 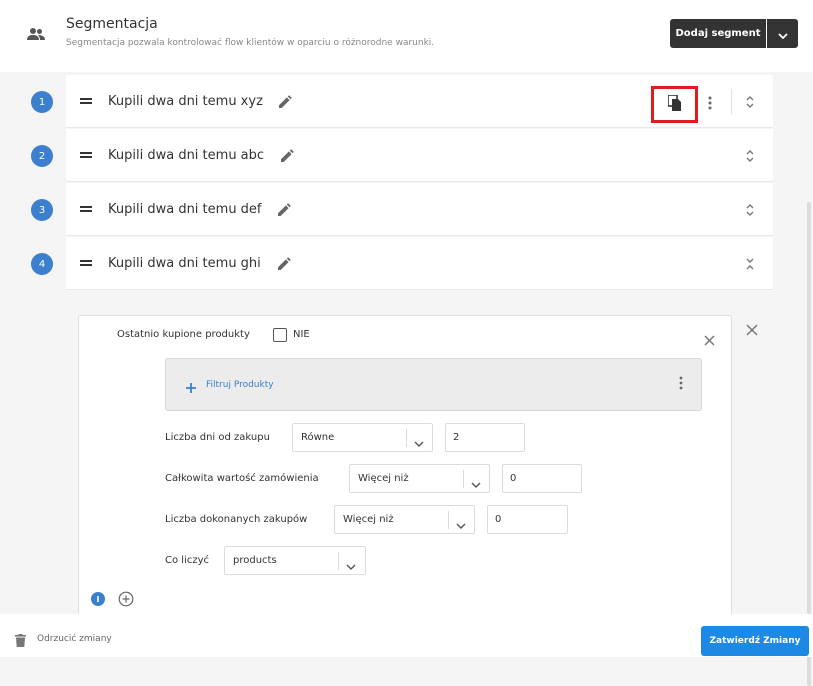 What do you see at coordinates (718, 33) in the screenshot?
I see `add-segment-button: Dodaj segment` at bounding box center [718, 33].